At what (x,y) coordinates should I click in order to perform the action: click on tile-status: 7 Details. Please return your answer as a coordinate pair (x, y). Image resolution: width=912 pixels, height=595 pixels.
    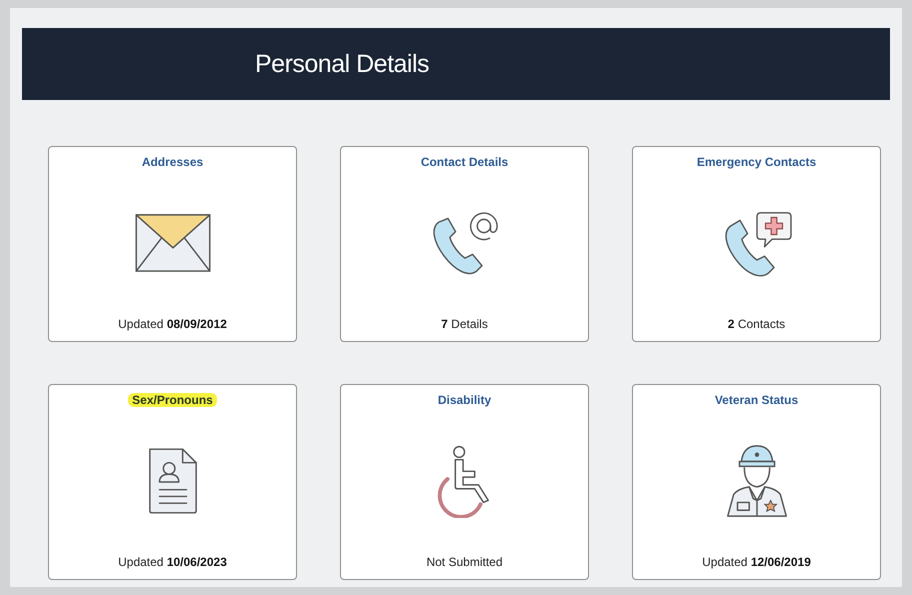
    Looking at the image, I should click on (464, 324).